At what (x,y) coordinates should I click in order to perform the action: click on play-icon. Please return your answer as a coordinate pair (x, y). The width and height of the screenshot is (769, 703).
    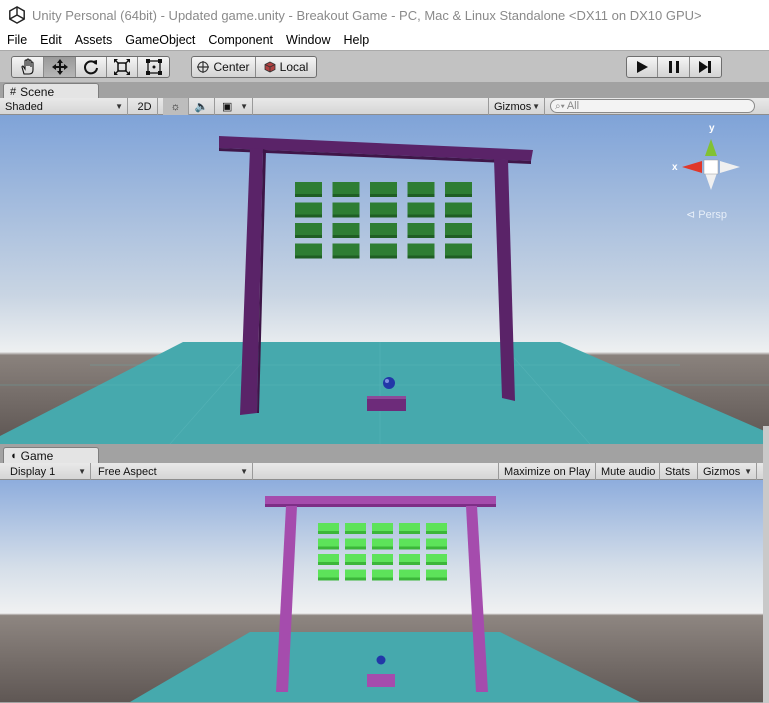
    Looking at the image, I should click on (643, 67).